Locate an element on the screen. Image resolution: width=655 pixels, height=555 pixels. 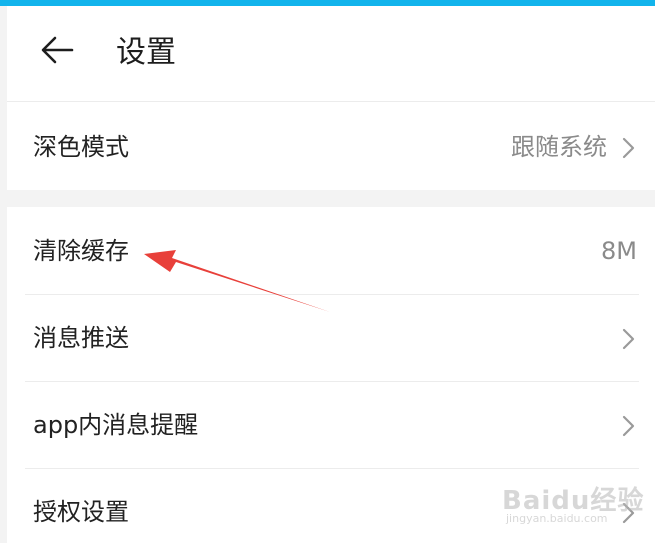
cache-size-value: 8M is located at coordinates (619, 251).